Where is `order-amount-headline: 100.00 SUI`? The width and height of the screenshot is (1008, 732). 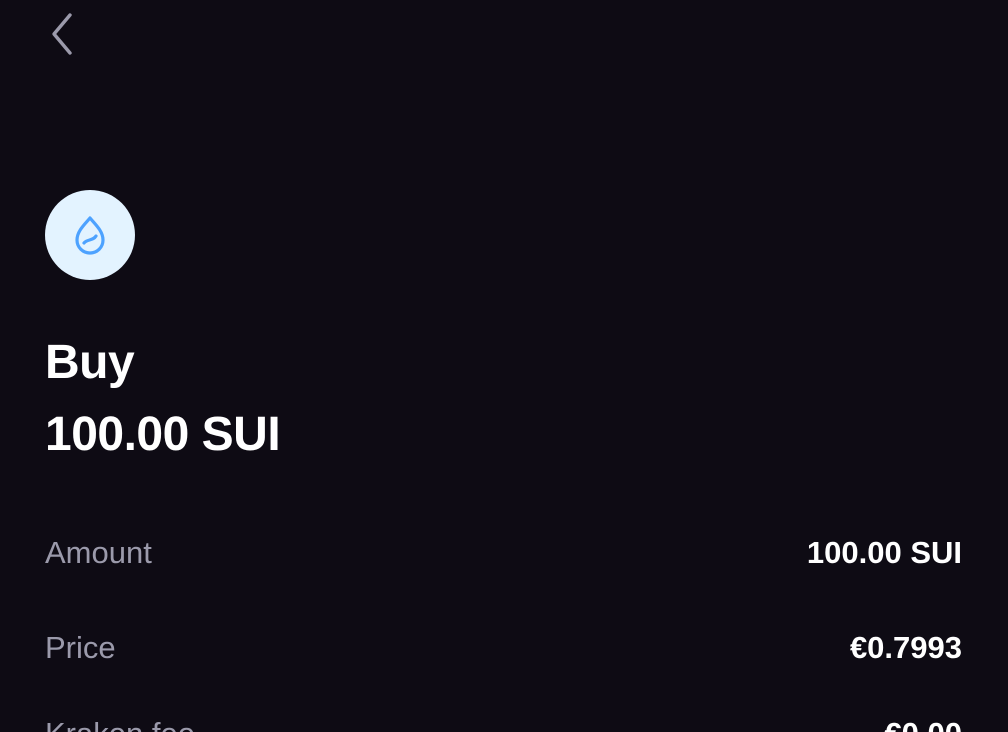 order-amount-headline: 100.00 SUI is located at coordinates (163, 434).